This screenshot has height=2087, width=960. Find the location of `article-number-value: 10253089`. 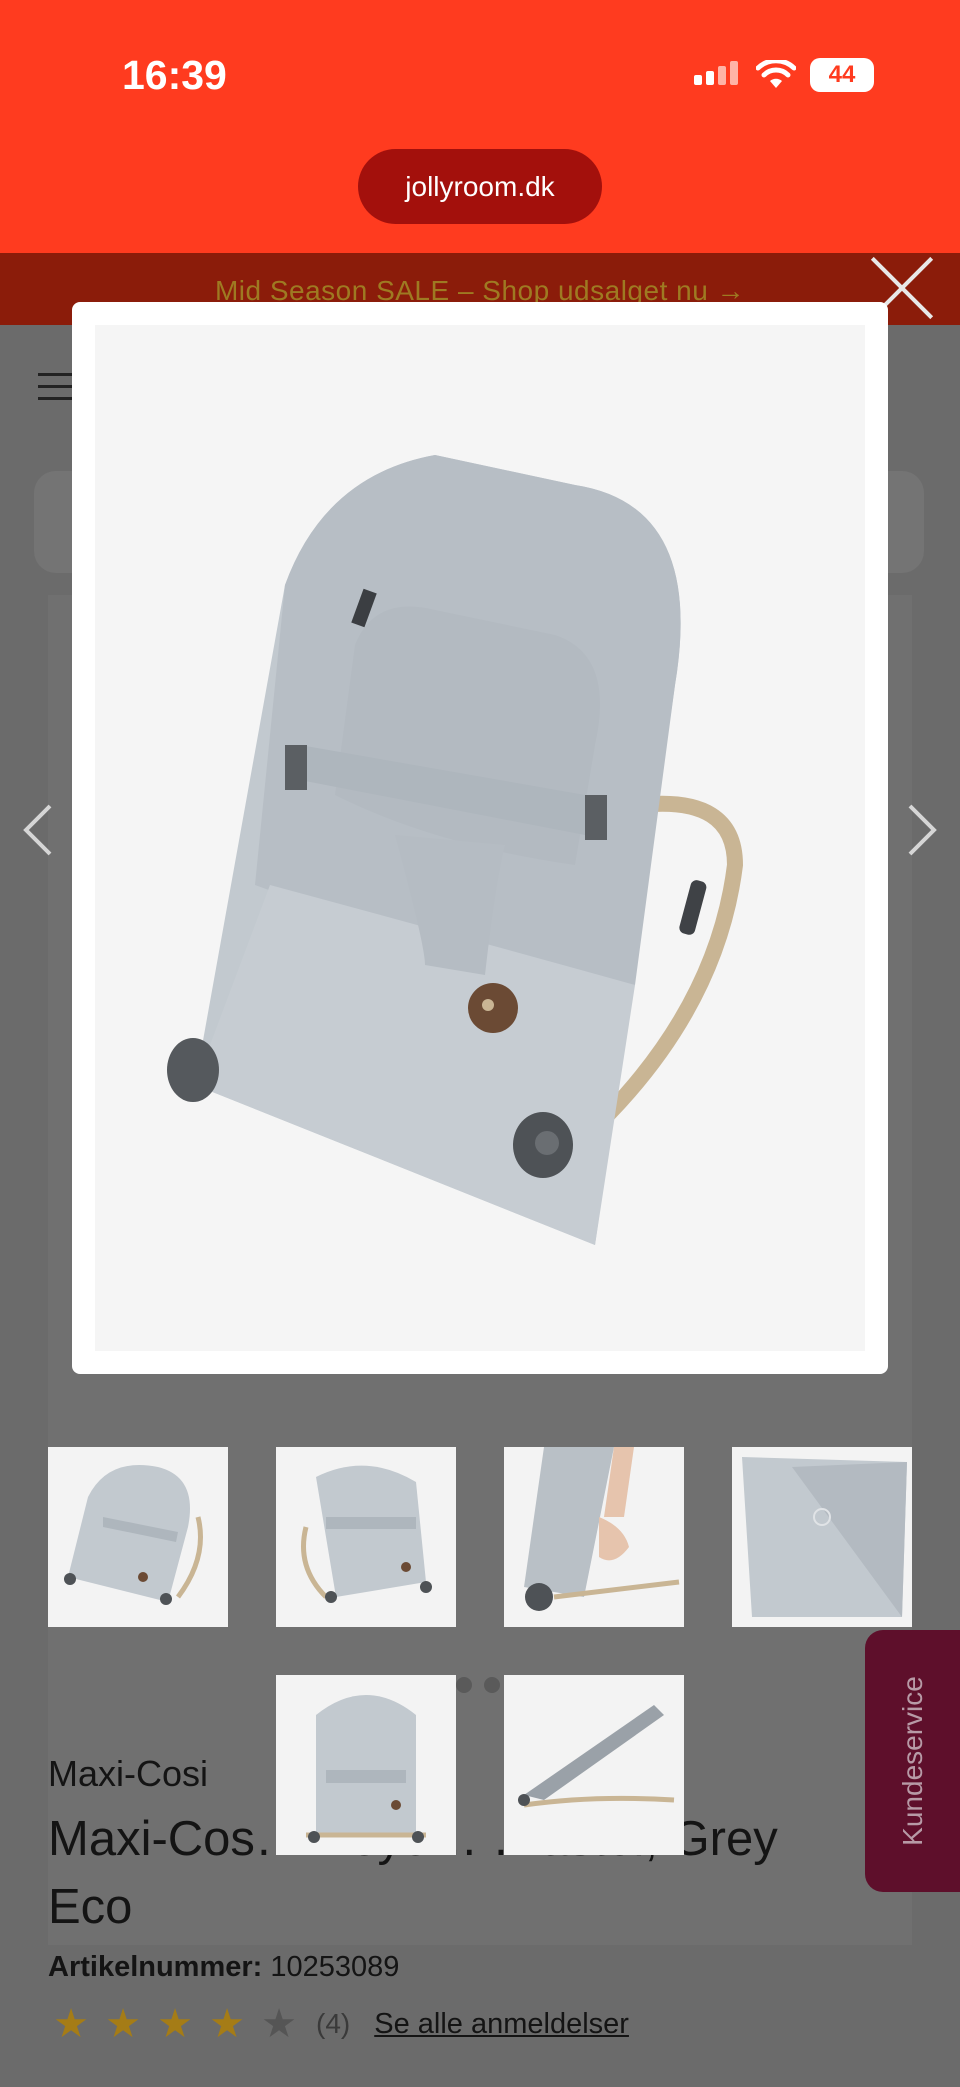

article-number-value: 10253089 is located at coordinates (335, 1967).